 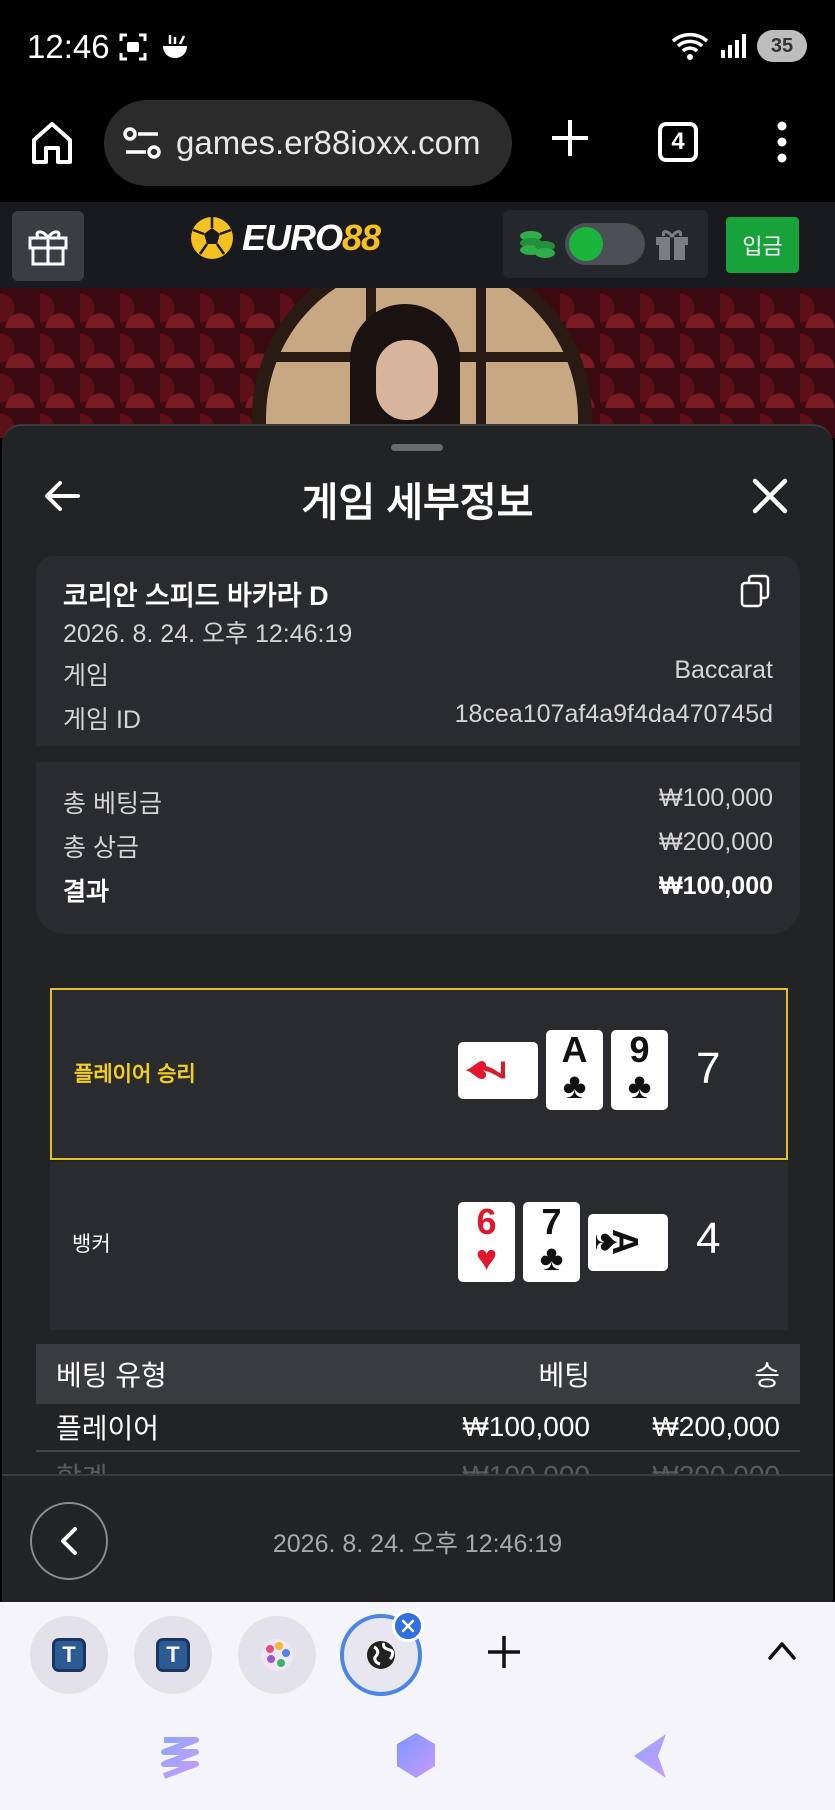 I want to click on footer-datetime: 2026. 8. 24. 오후 12:46:19, so click(x=417, y=1544).